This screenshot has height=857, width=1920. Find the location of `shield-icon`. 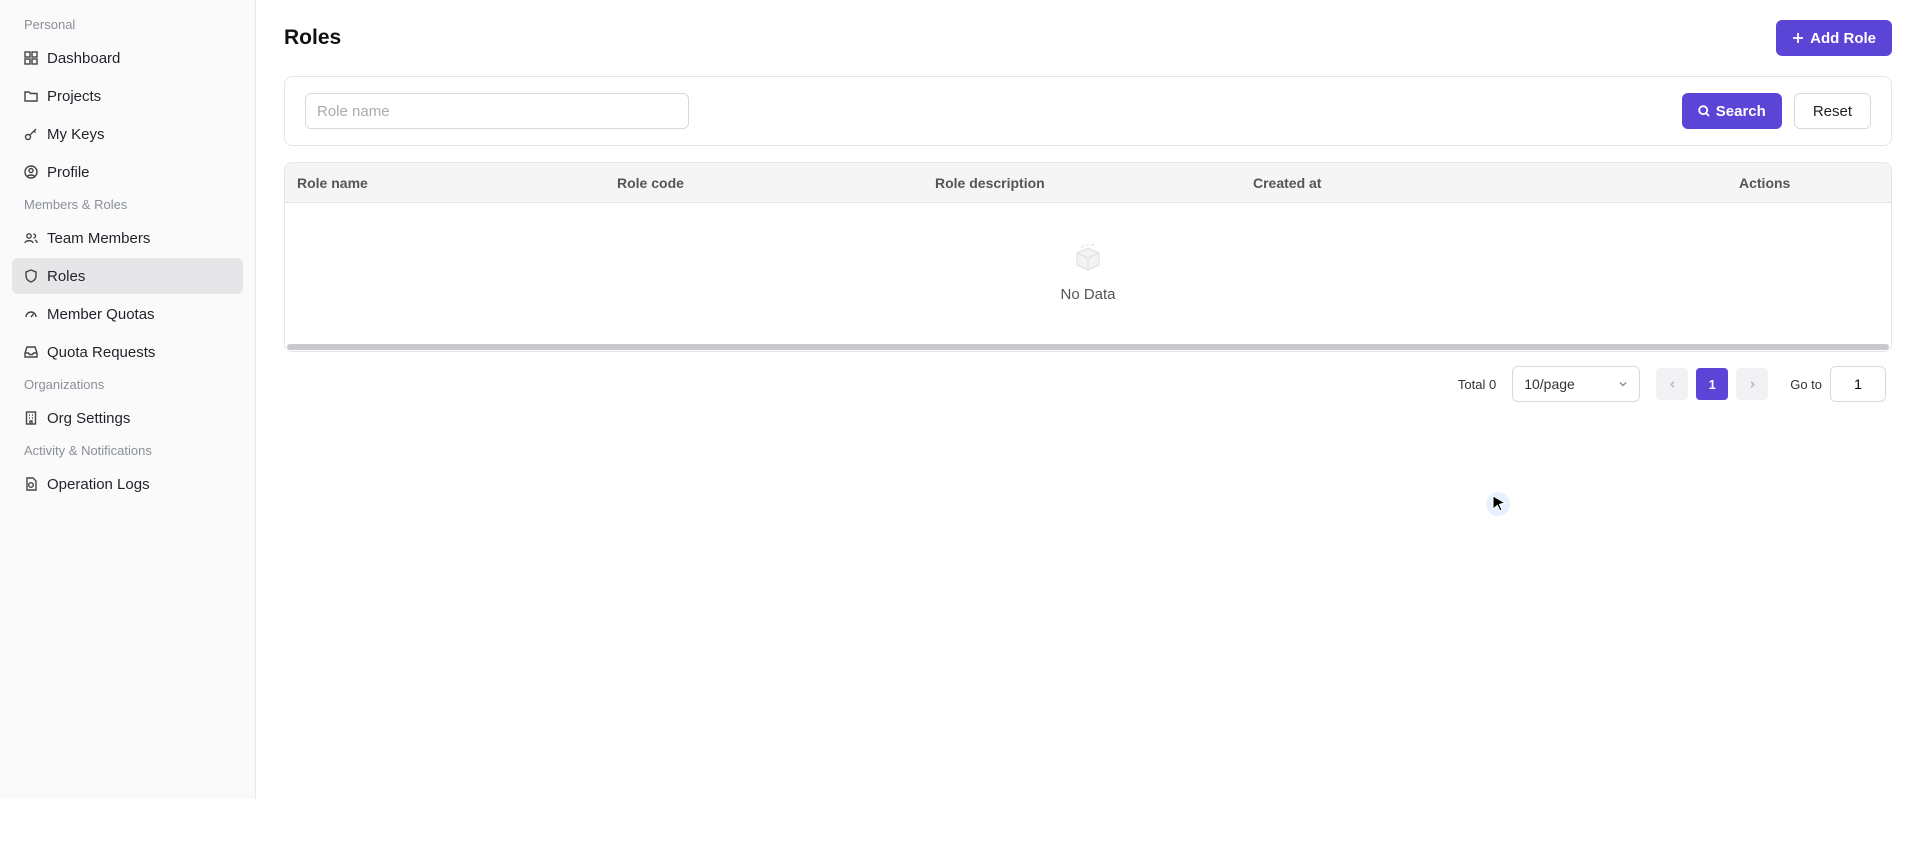

shield-icon is located at coordinates (31, 276).